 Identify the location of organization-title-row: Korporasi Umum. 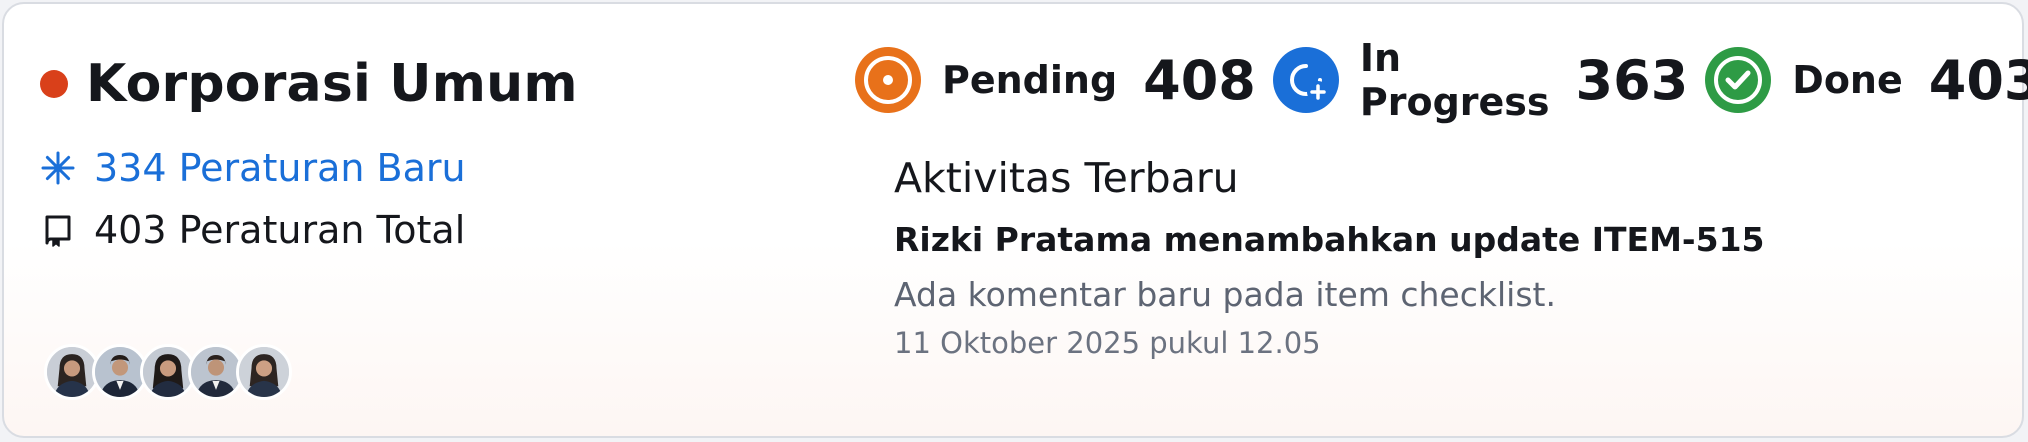
(309, 84).